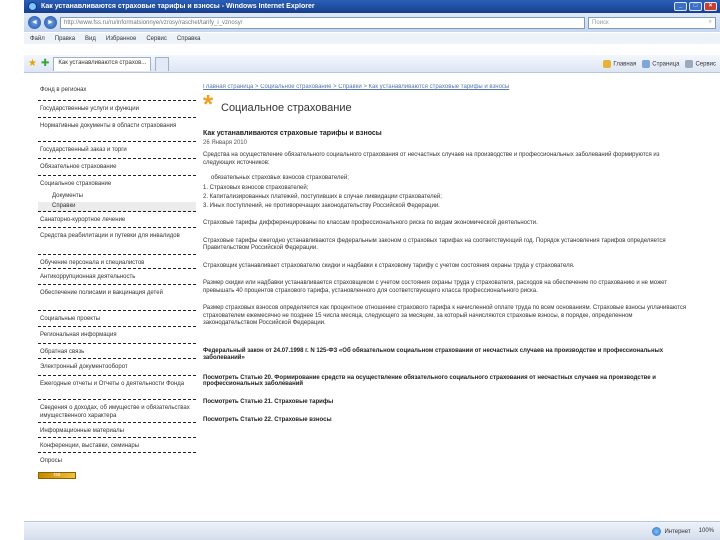  I want to click on search-input: Поиск ⌕, so click(652, 22).